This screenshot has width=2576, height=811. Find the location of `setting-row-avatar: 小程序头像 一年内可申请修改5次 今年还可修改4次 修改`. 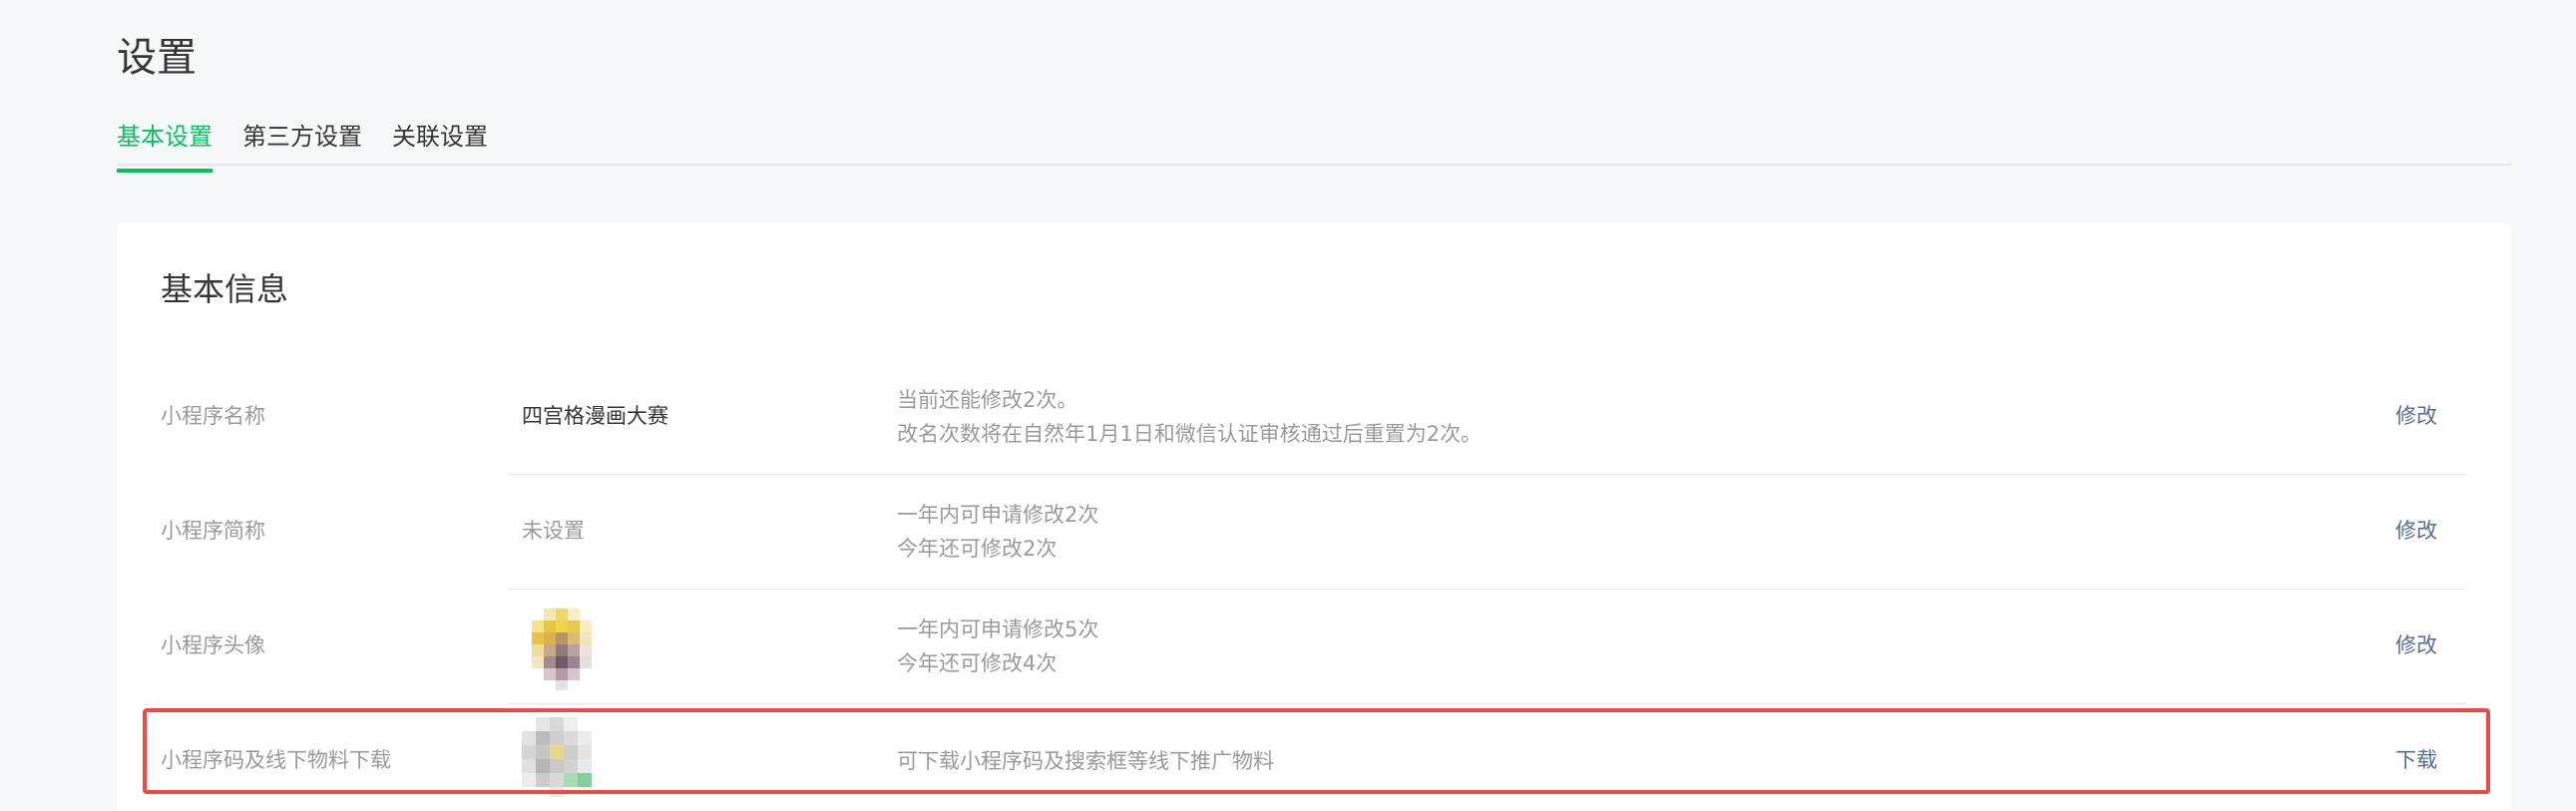

setting-row-avatar: 小程序头像 一年内可申请修改5次 今年还可修改4次 修改 is located at coordinates (1314, 646).